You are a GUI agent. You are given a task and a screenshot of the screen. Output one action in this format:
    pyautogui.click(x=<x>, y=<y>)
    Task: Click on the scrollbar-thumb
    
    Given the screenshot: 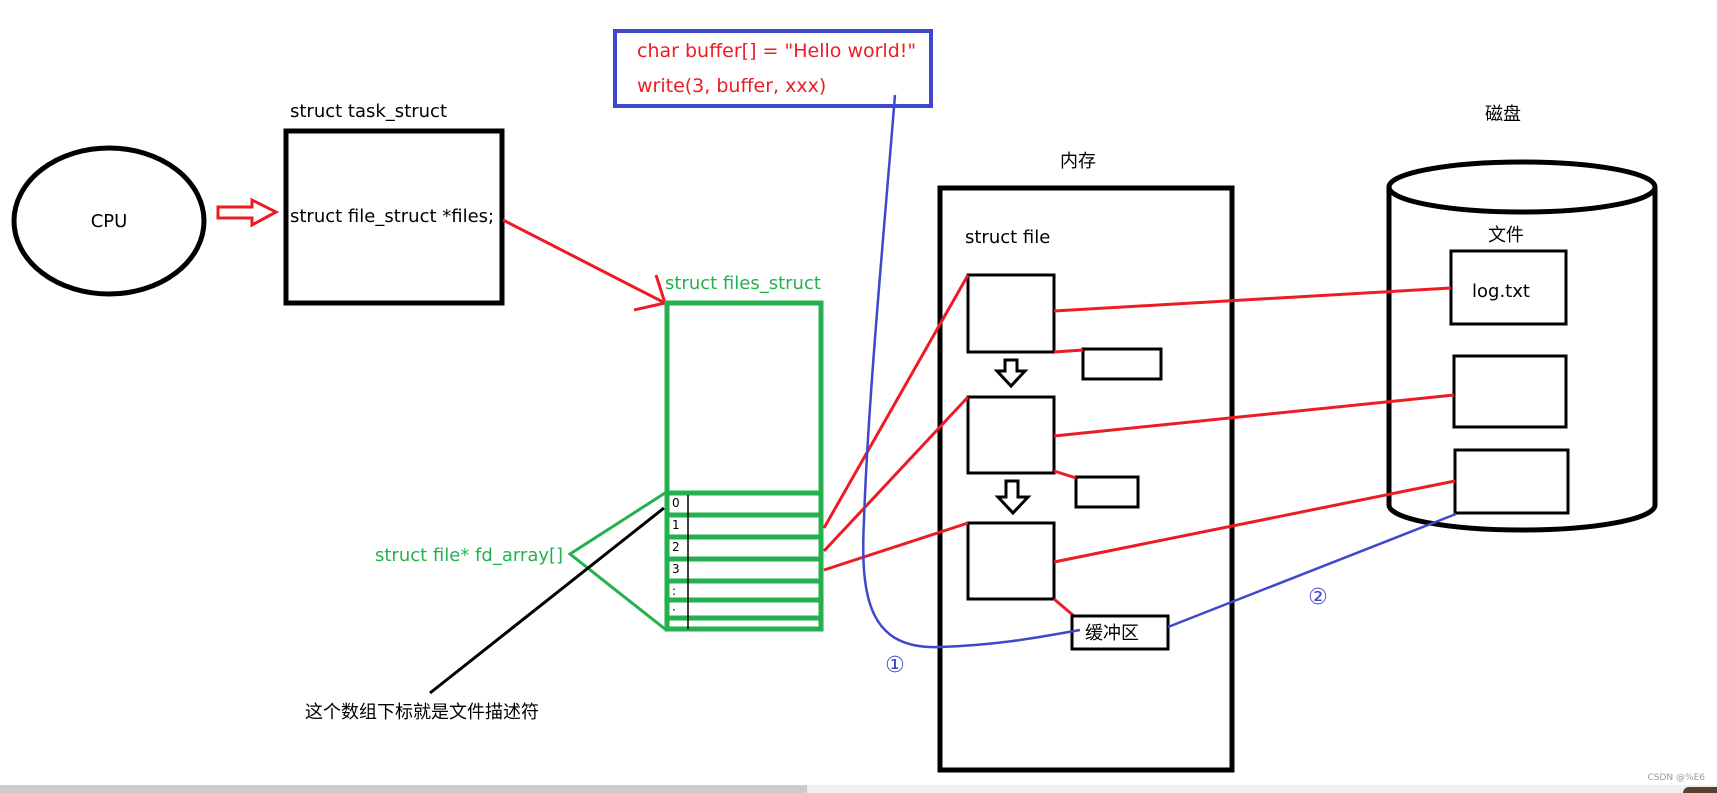 What is the action you would take?
    pyautogui.click(x=403, y=789)
    